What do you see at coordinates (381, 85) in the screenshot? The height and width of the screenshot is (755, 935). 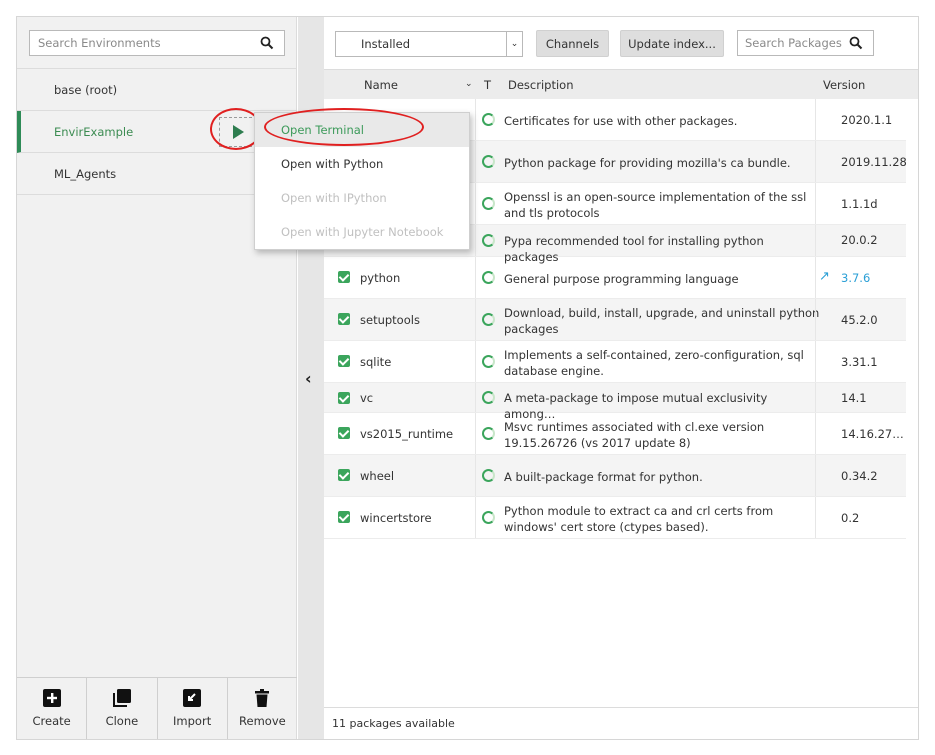 I see `column-header-name: Name` at bounding box center [381, 85].